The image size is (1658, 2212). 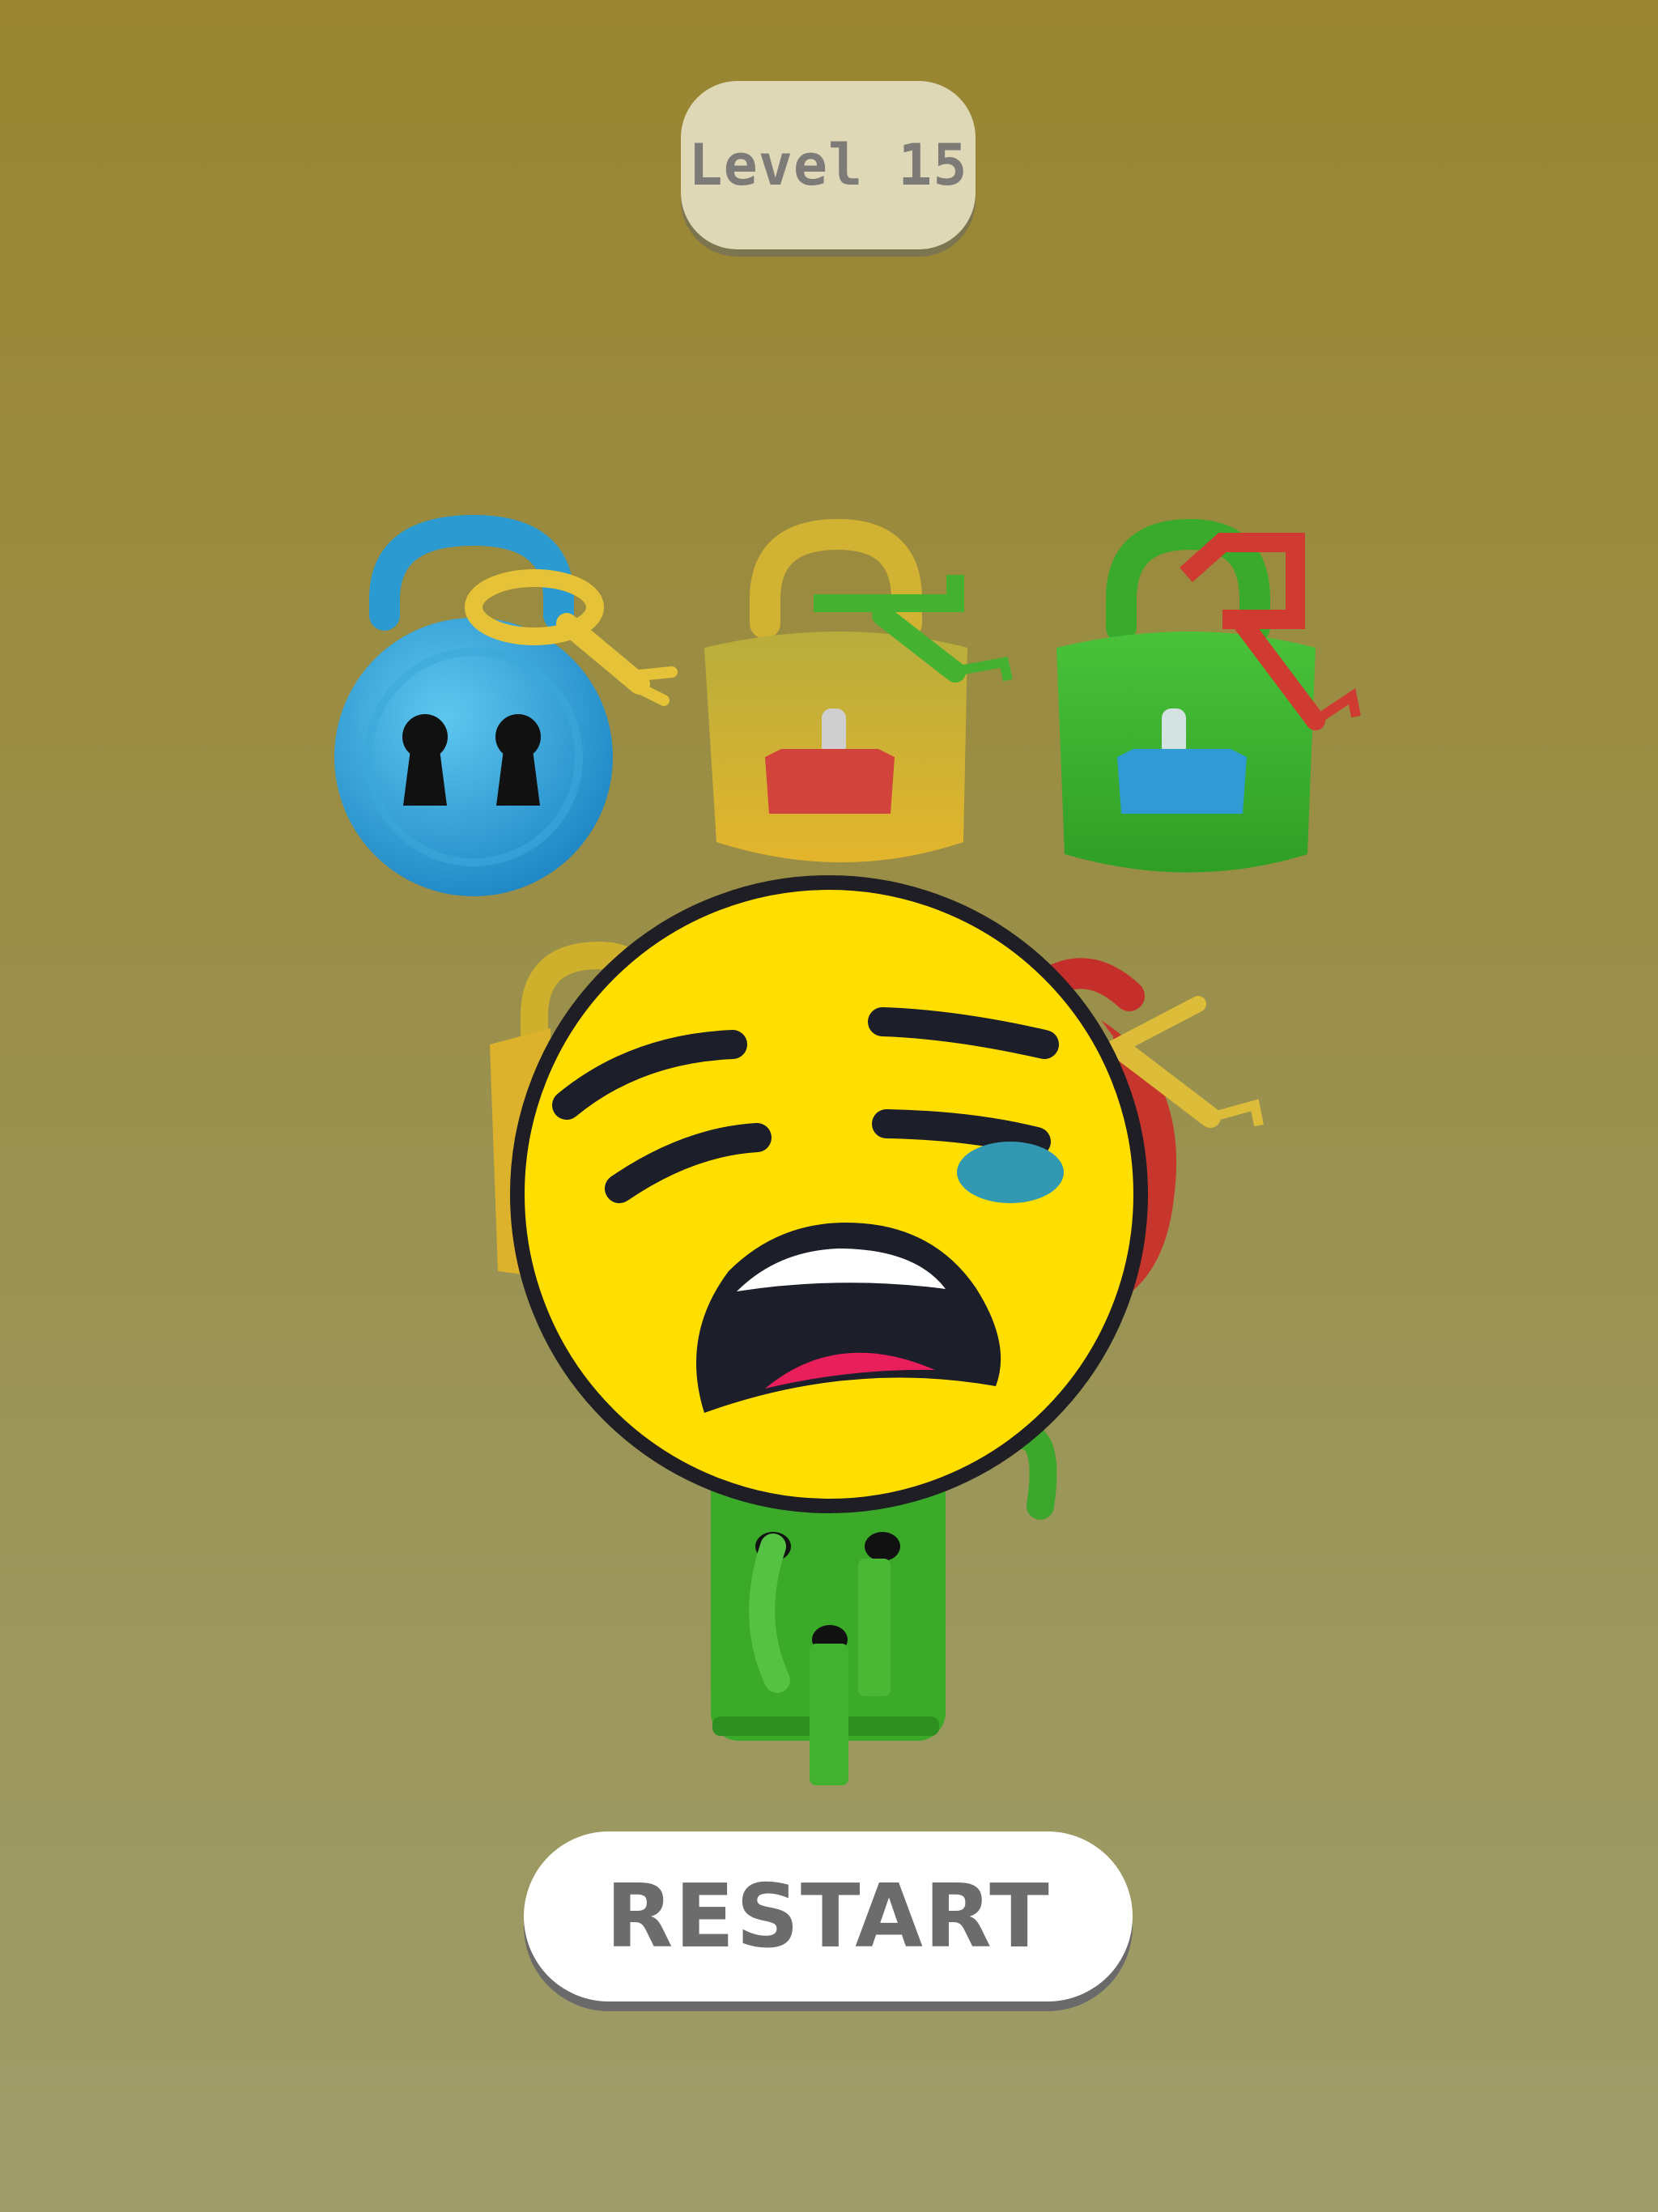 I want to click on restart-label: RESTART, so click(x=828, y=1916).